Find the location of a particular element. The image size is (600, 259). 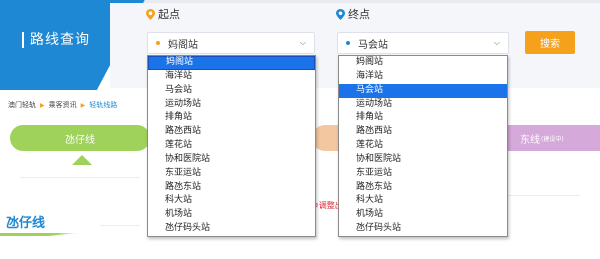

banner-accent-bar is located at coordinates (23, 40).